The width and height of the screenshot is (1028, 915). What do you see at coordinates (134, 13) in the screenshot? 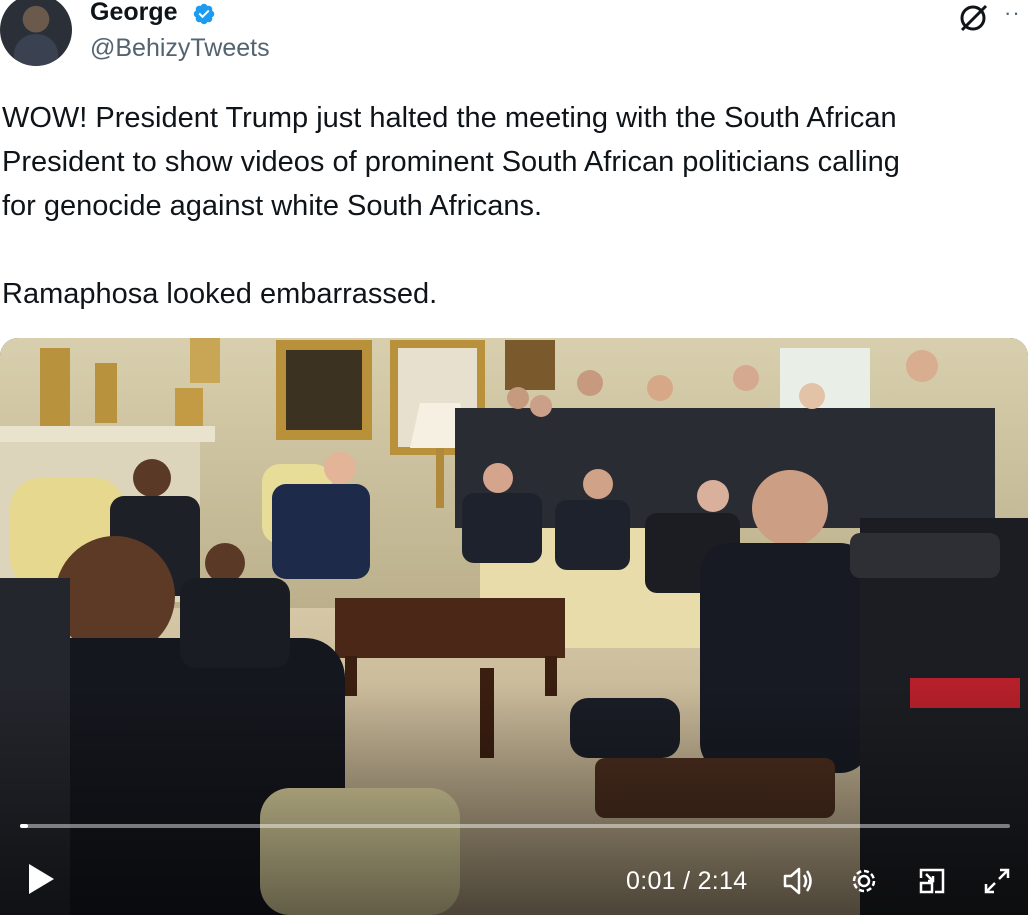
I see `author-name: George` at bounding box center [134, 13].